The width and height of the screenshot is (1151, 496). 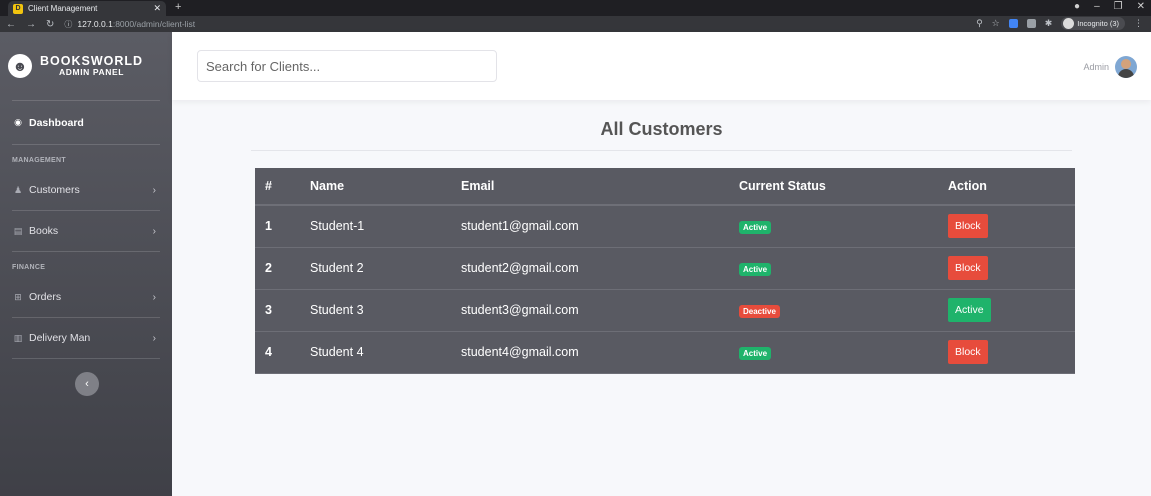 I want to click on incognito-button: Incognito (3), so click(x=1093, y=23).